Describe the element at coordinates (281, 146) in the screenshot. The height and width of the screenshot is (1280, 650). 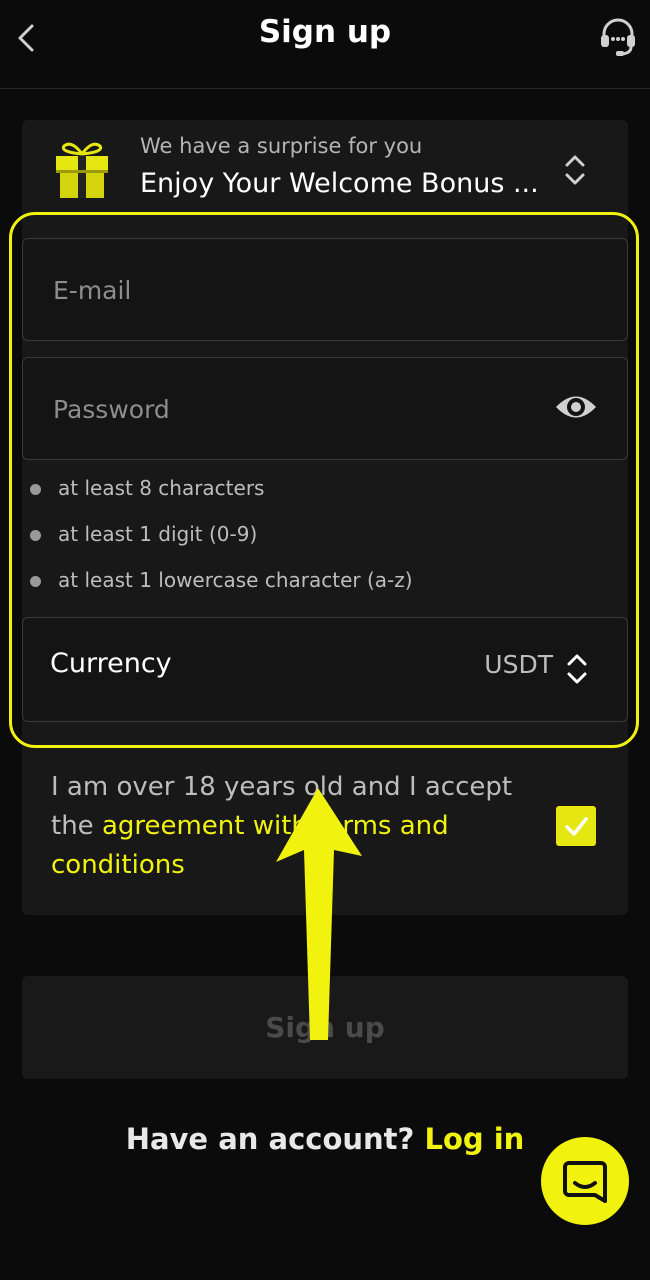
I see `bonus-subtitle: We have a surprise for you` at that location.